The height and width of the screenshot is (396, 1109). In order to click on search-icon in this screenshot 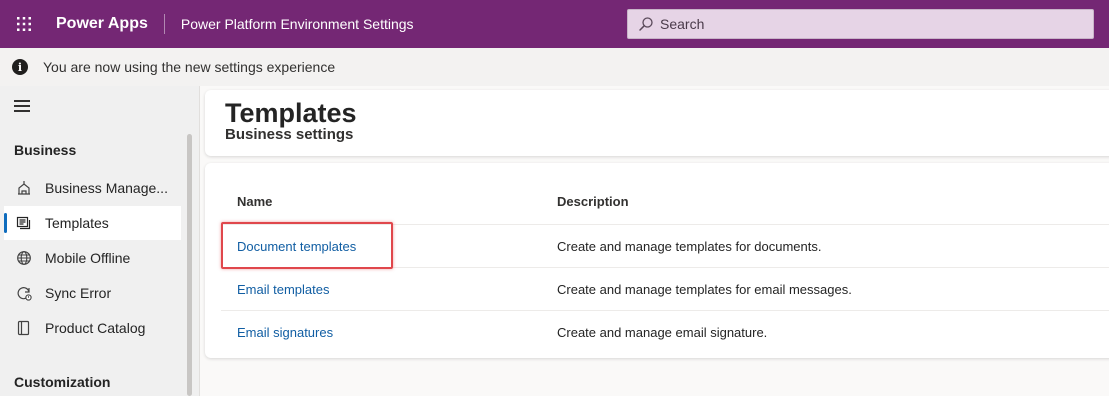, I will do `click(646, 24)`.